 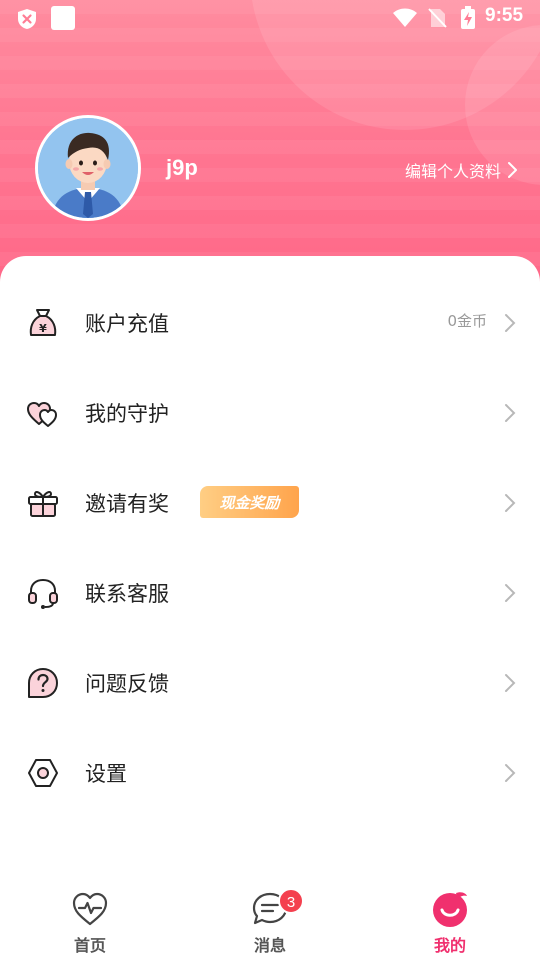 I want to click on avatar-illustration, so click(x=88, y=168).